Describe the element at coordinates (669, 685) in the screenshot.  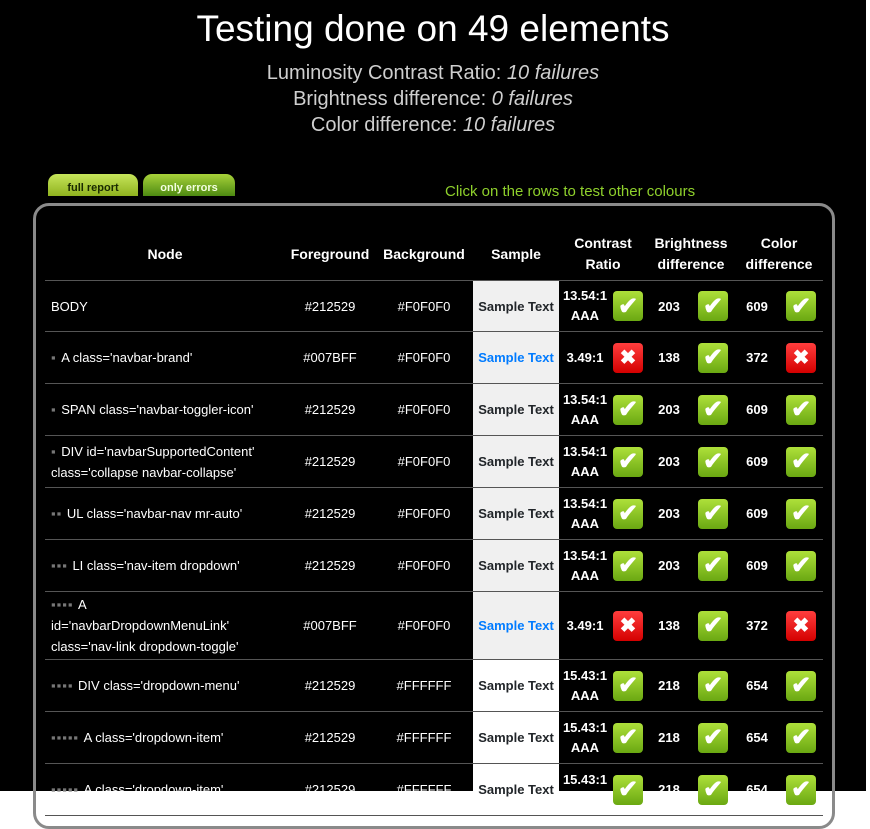
I see `brightness-cell-value: 218` at that location.